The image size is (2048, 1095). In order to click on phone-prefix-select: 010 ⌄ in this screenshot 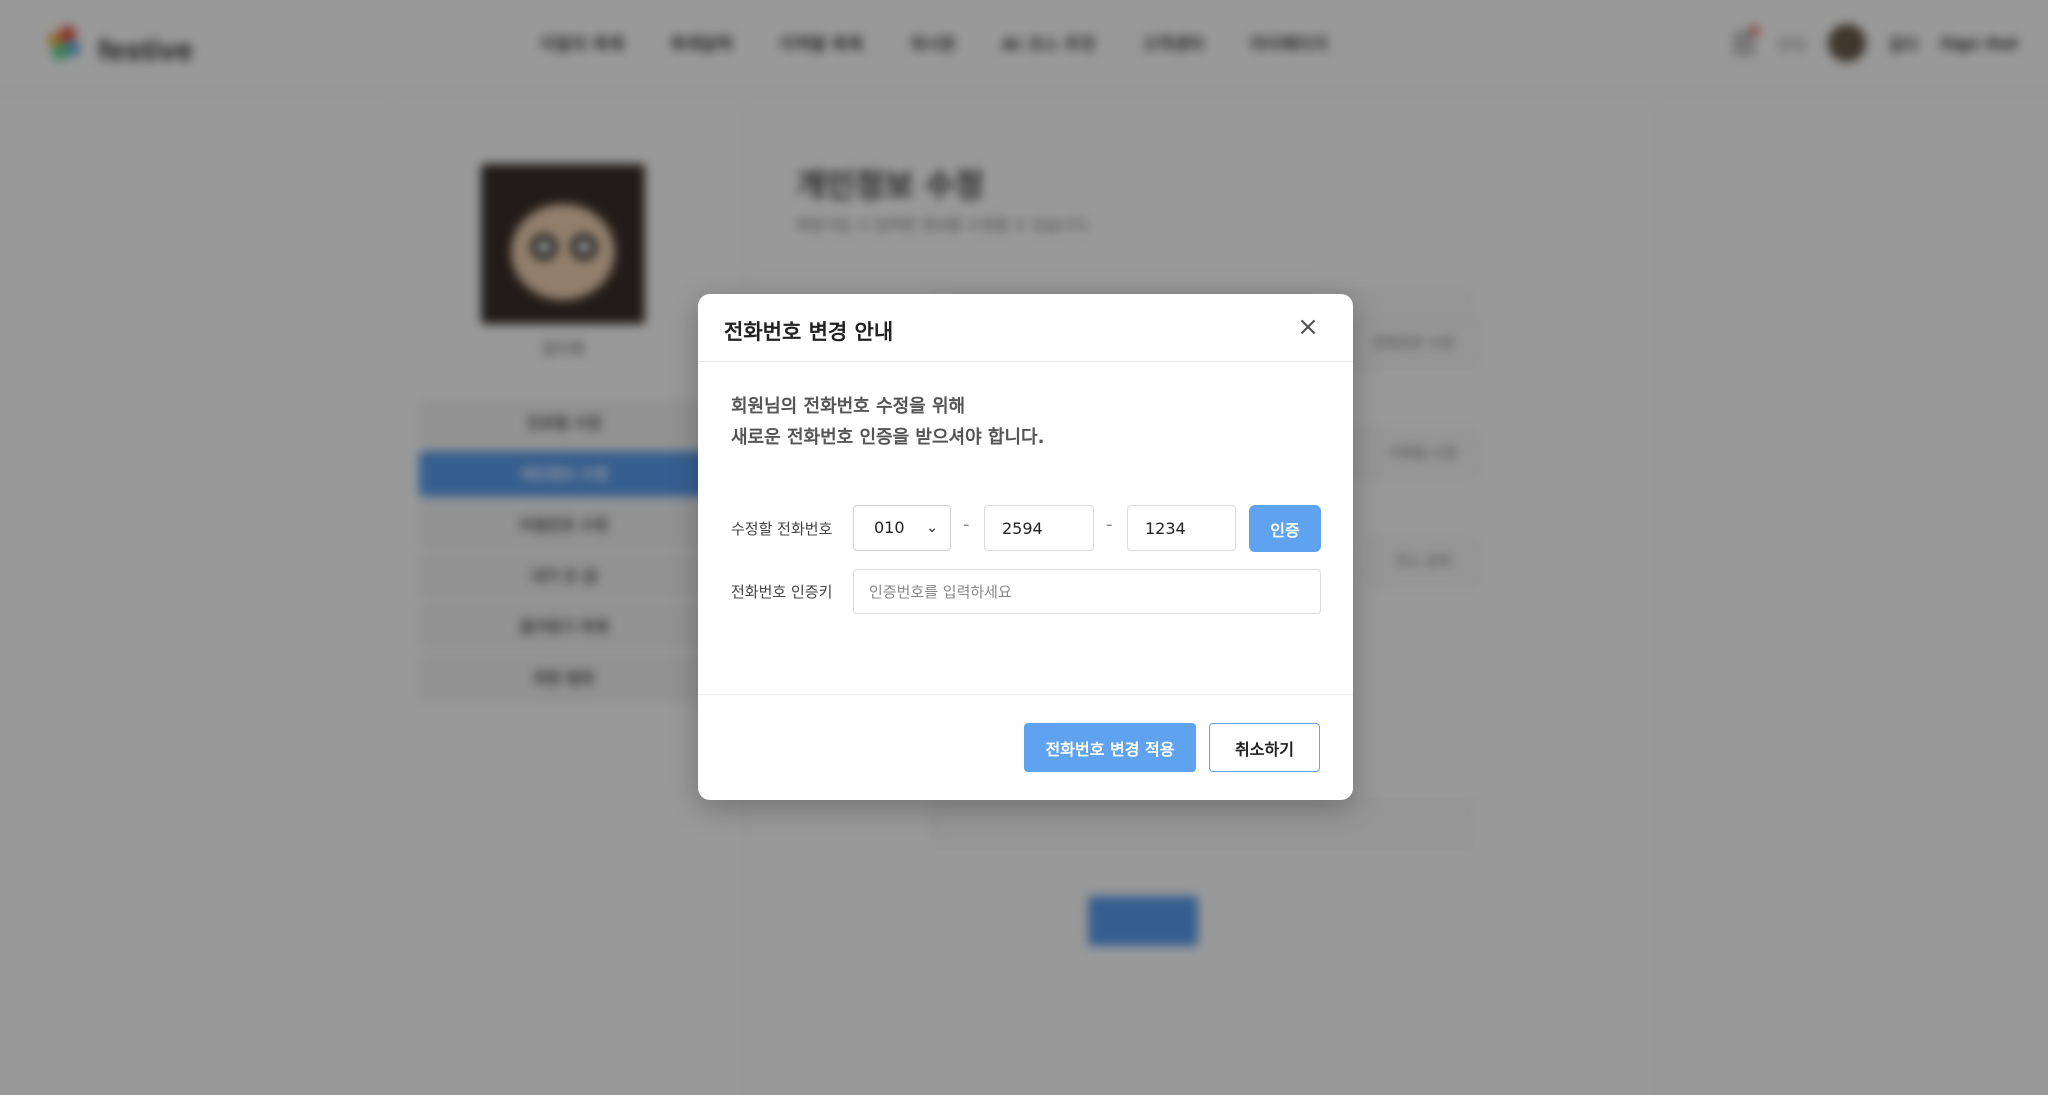, I will do `click(902, 528)`.